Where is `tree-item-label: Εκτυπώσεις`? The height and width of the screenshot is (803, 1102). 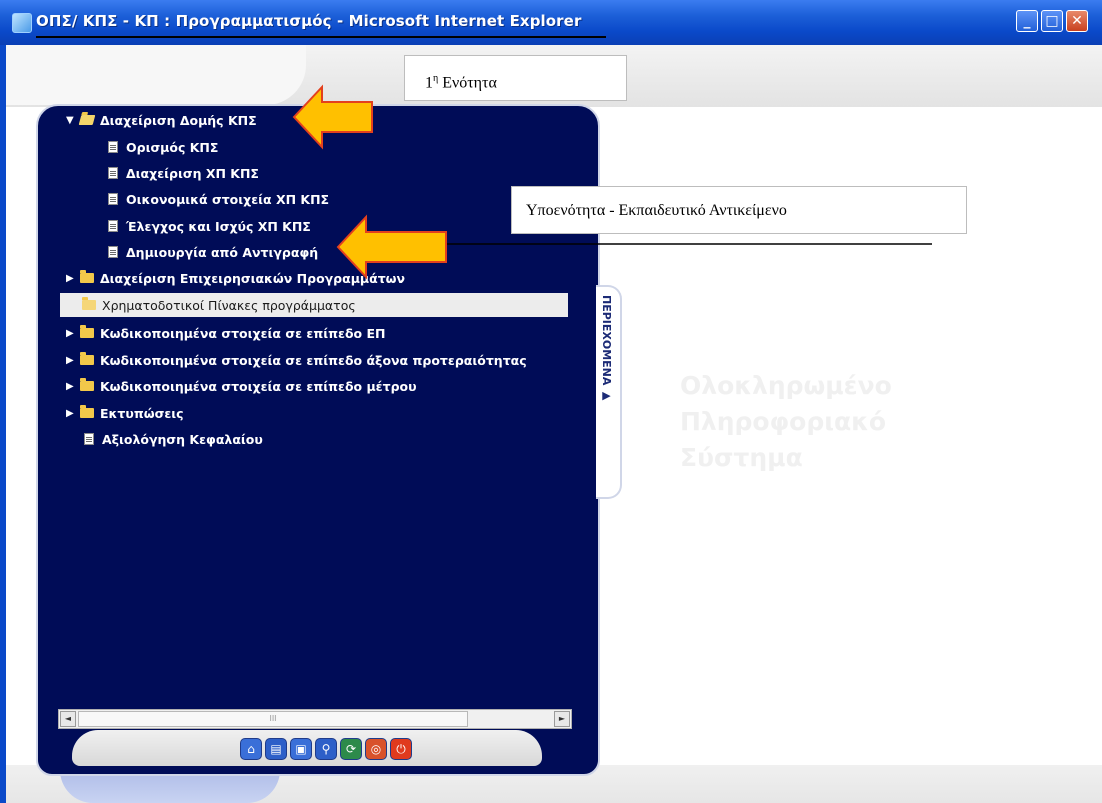
tree-item-label: Εκτυπώσεις is located at coordinates (142, 413).